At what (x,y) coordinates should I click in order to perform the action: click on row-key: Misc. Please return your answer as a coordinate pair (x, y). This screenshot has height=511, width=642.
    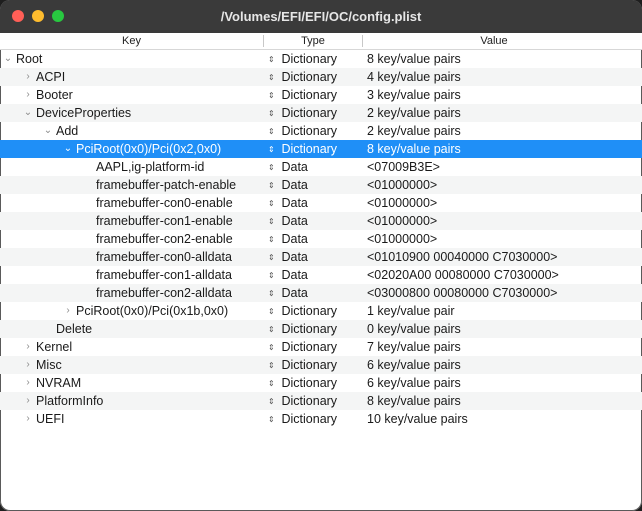
    Looking at the image, I should click on (49, 365).